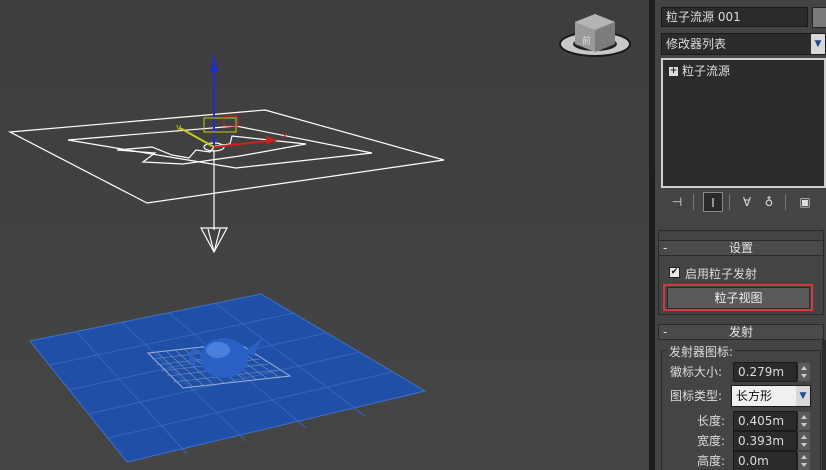 The width and height of the screenshot is (826, 470). I want to click on viewcube-icon: 前, so click(595, 35).